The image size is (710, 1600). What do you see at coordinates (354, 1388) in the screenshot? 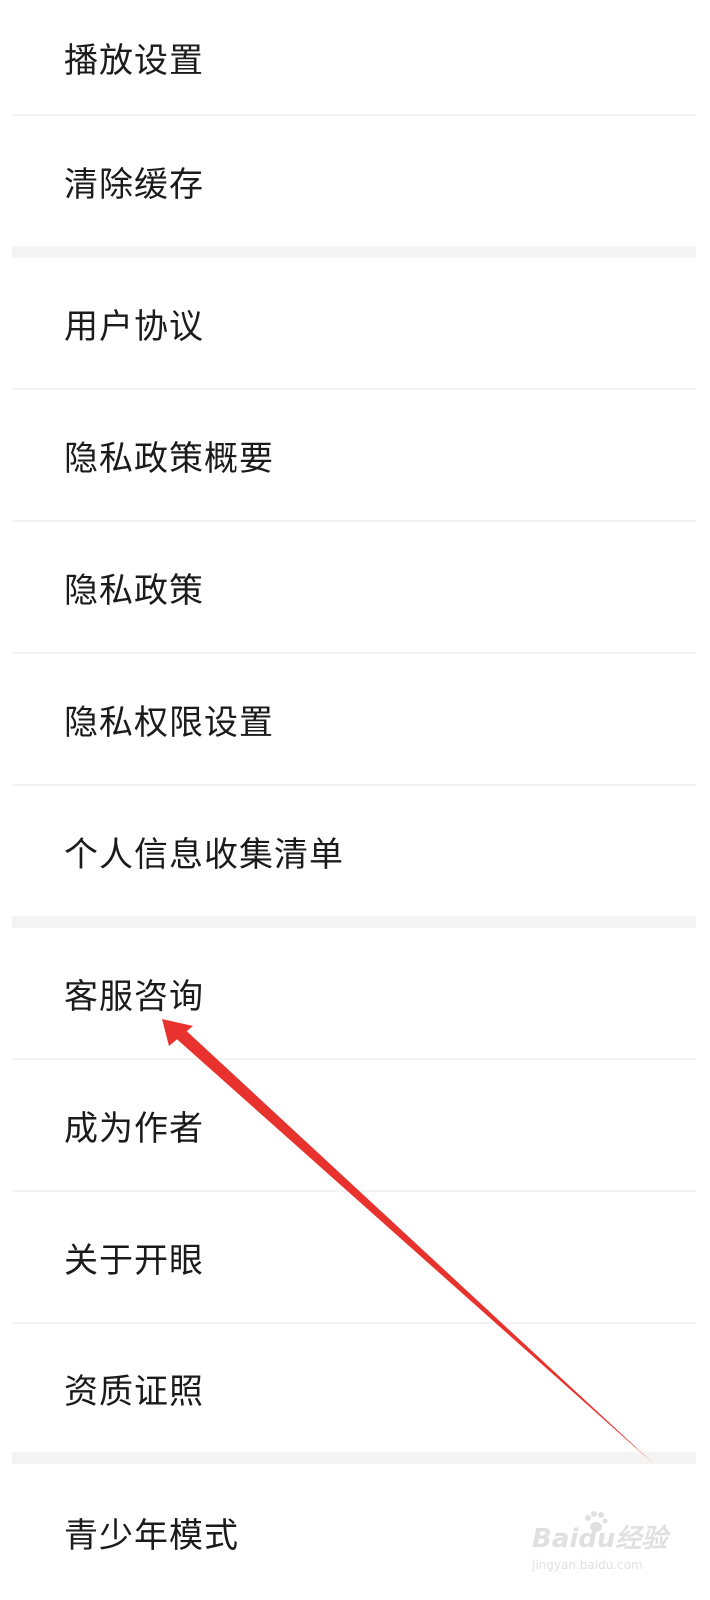
I see `settings-item-qualifications: 资质证照` at bounding box center [354, 1388].